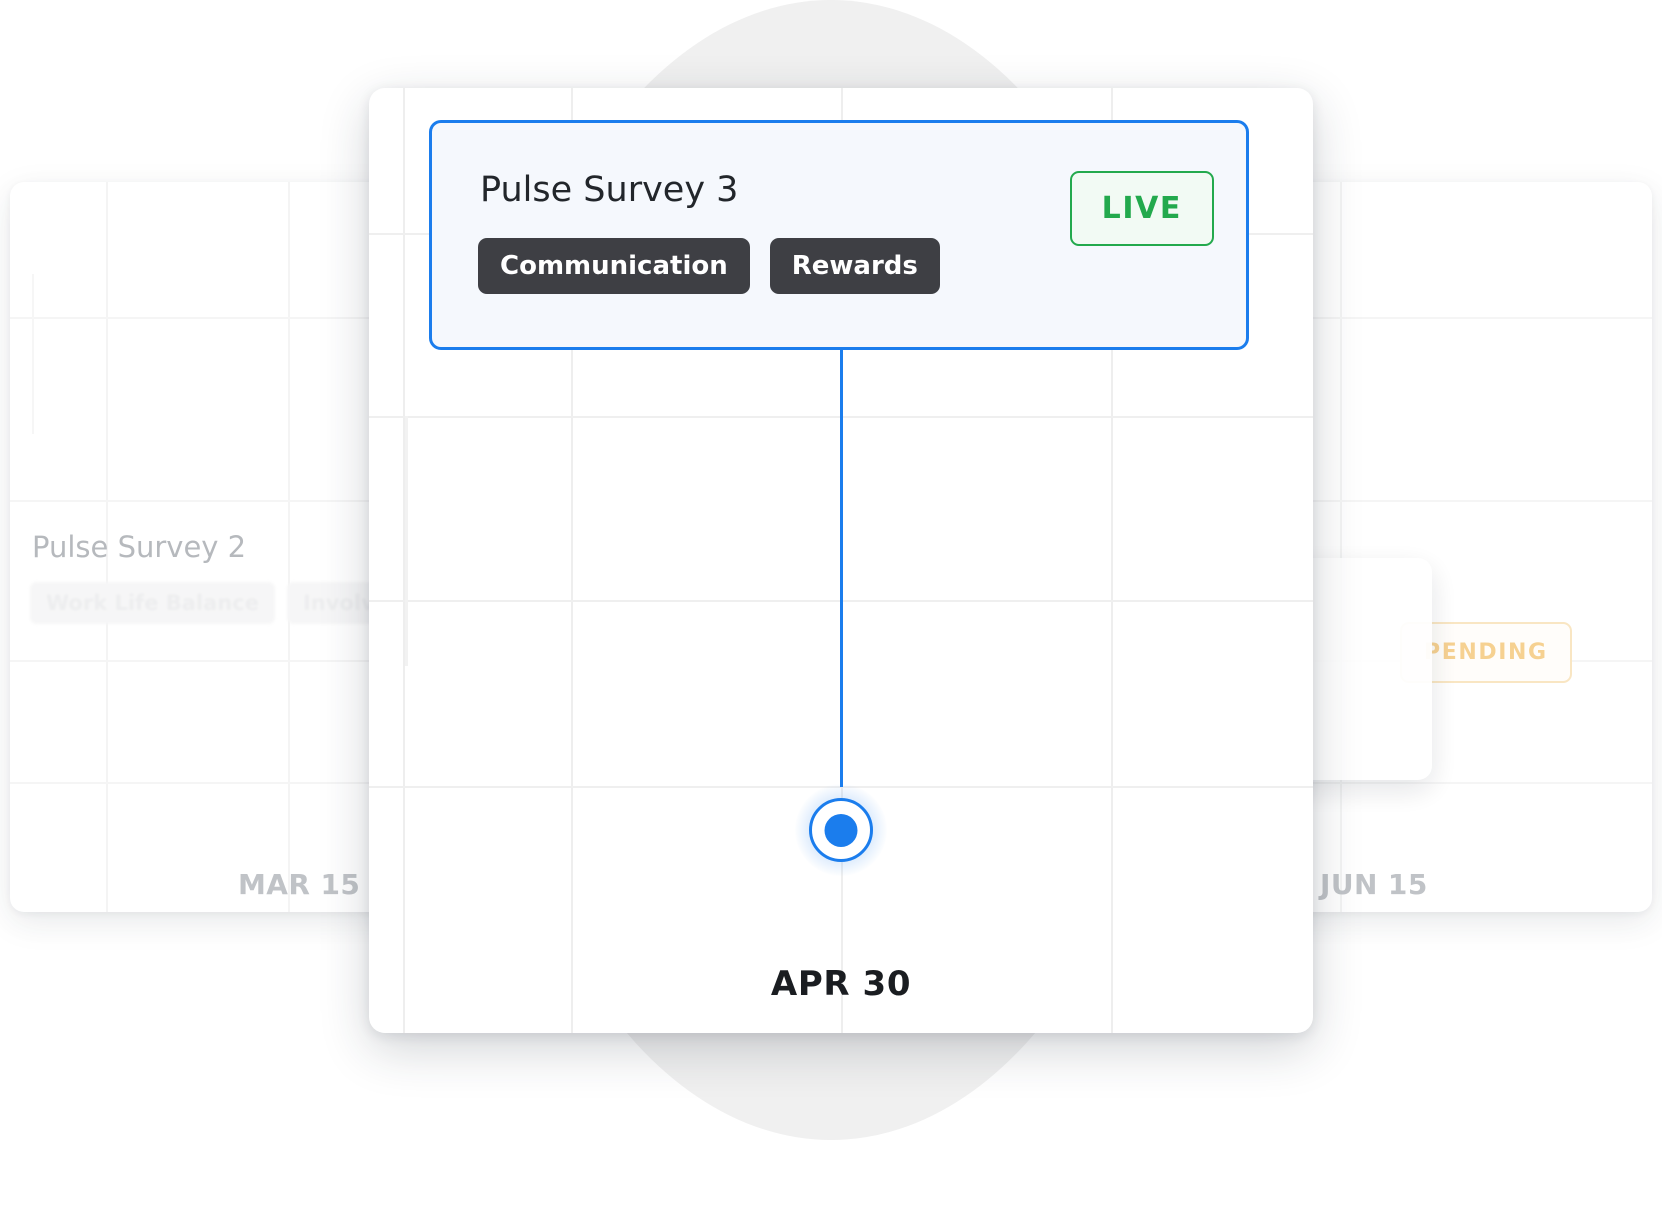  Describe the element at coordinates (1374, 884) in the screenshot. I see `card-date: JUN 15` at that location.